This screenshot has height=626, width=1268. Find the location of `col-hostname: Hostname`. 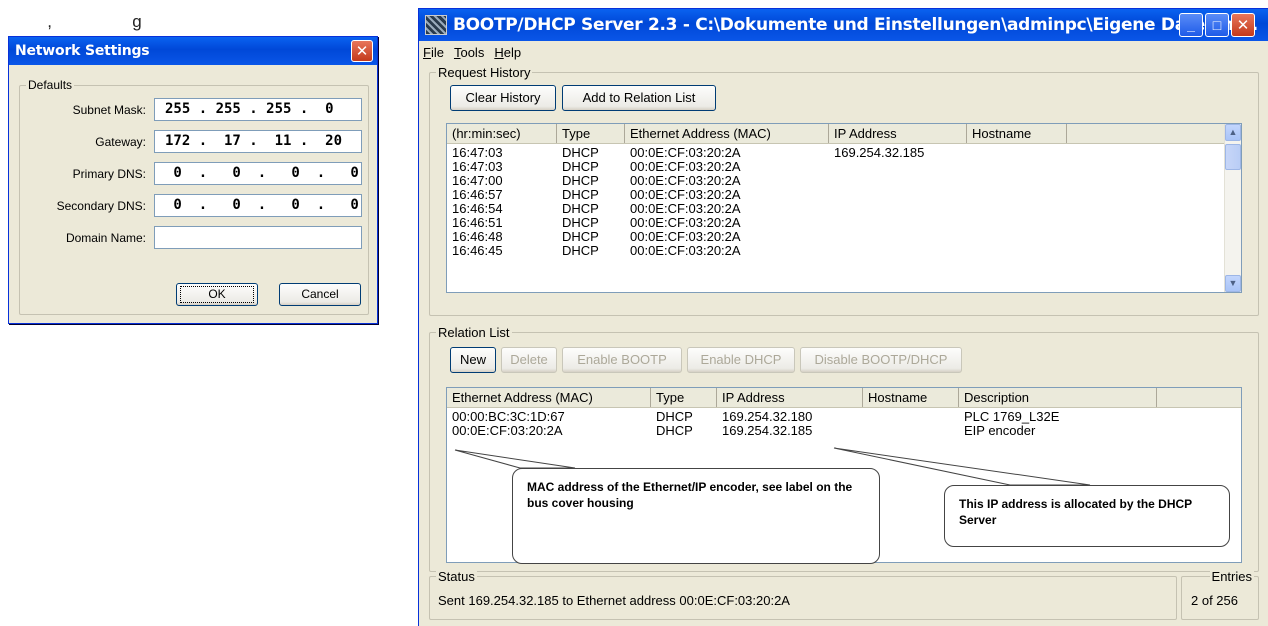

col-hostname: Hostname is located at coordinates (1017, 133).